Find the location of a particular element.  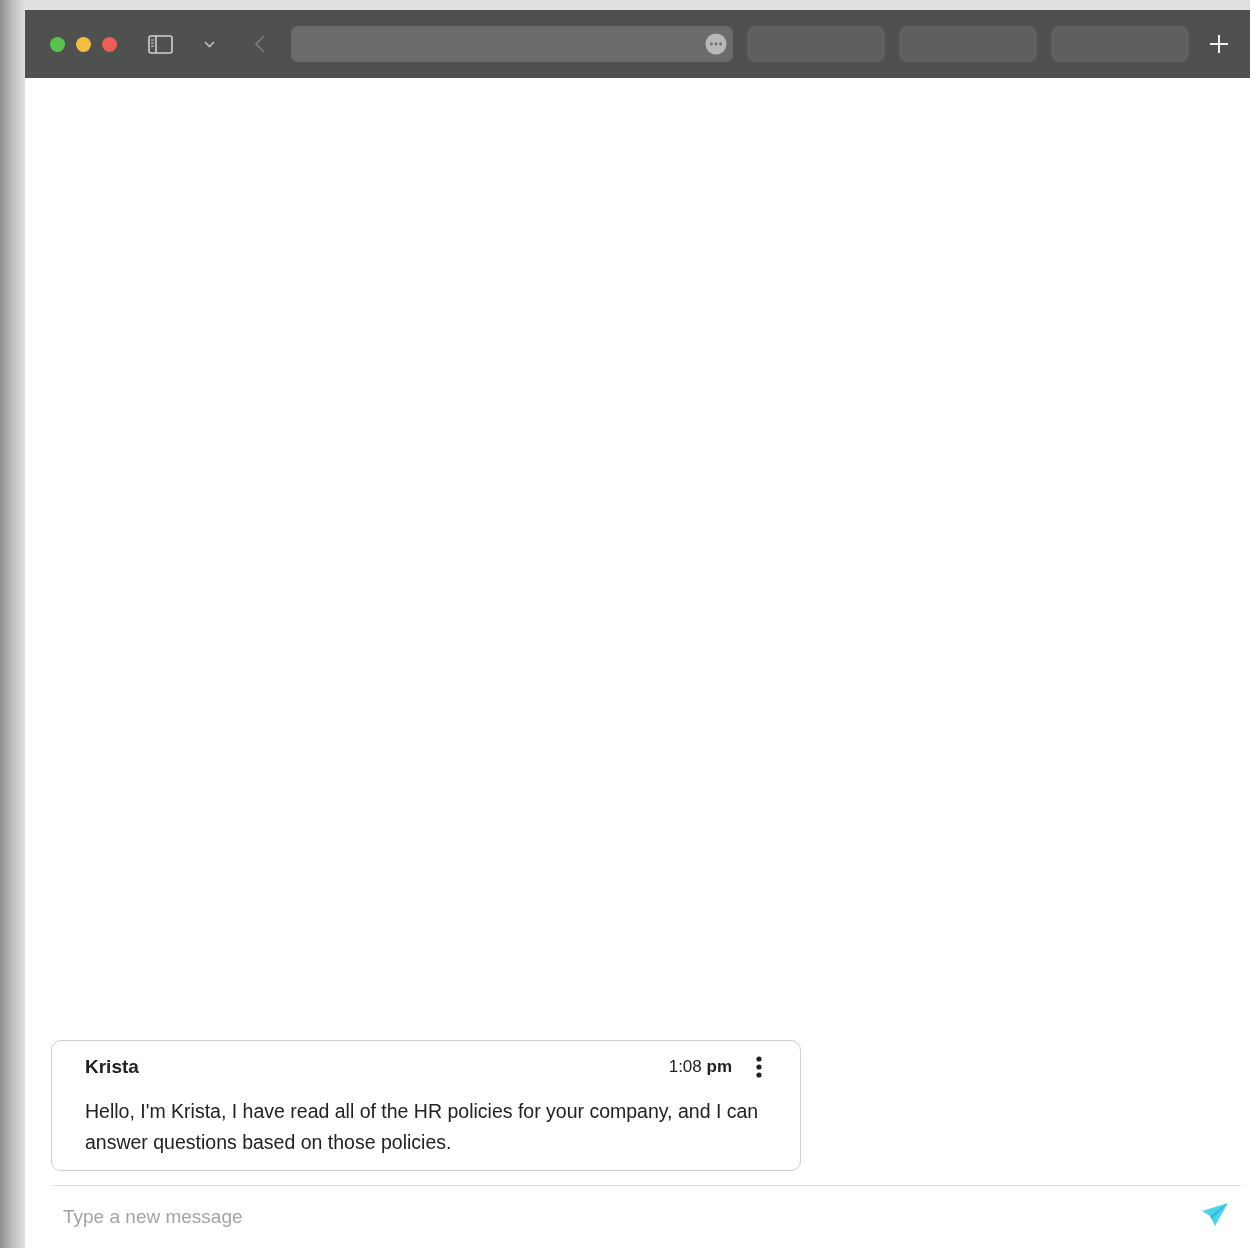

back-icon is located at coordinates (260, 44).